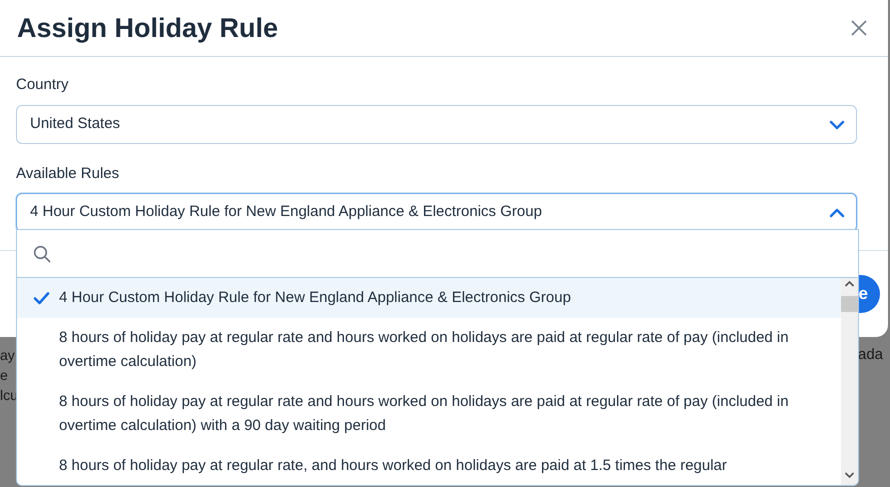  What do you see at coordinates (429, 465) in the screenshot?
I see `dropdown-option: 8 hours of holiday pay at regular rate, and hours worked on holidays are paid at 1.5 times the regular` at bounding box center [429, 465].